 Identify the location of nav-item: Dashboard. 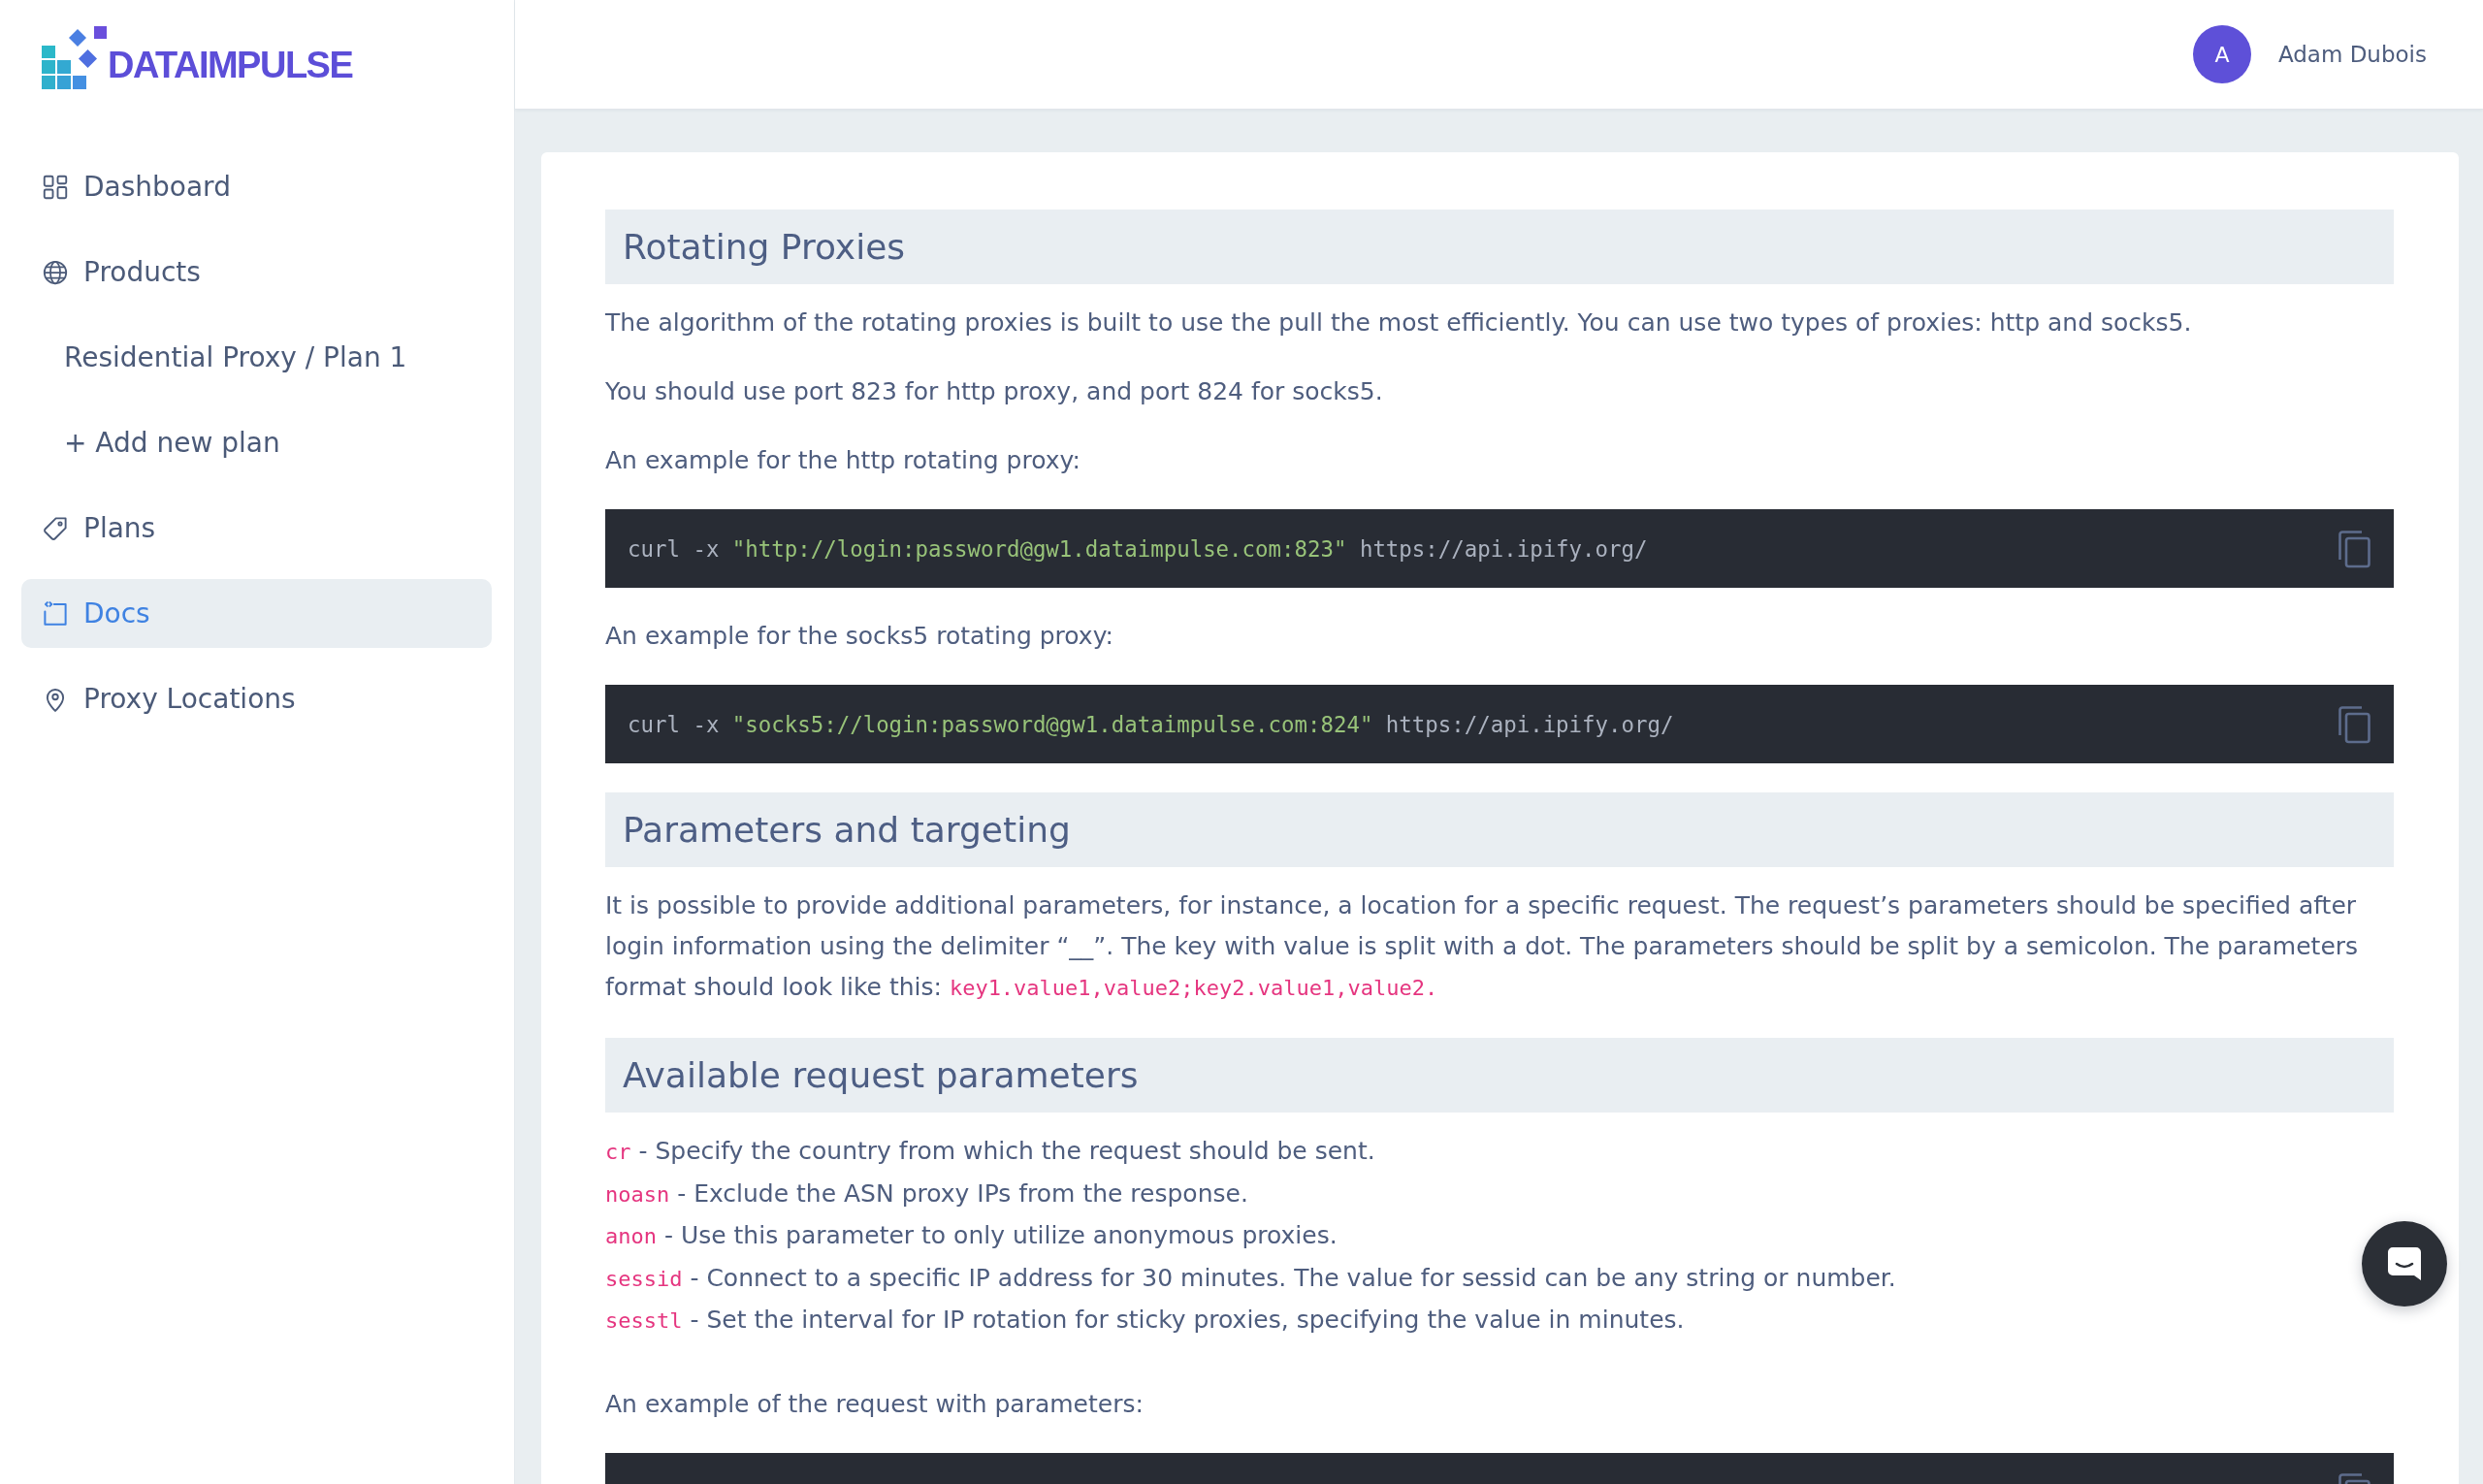
(257, 187).